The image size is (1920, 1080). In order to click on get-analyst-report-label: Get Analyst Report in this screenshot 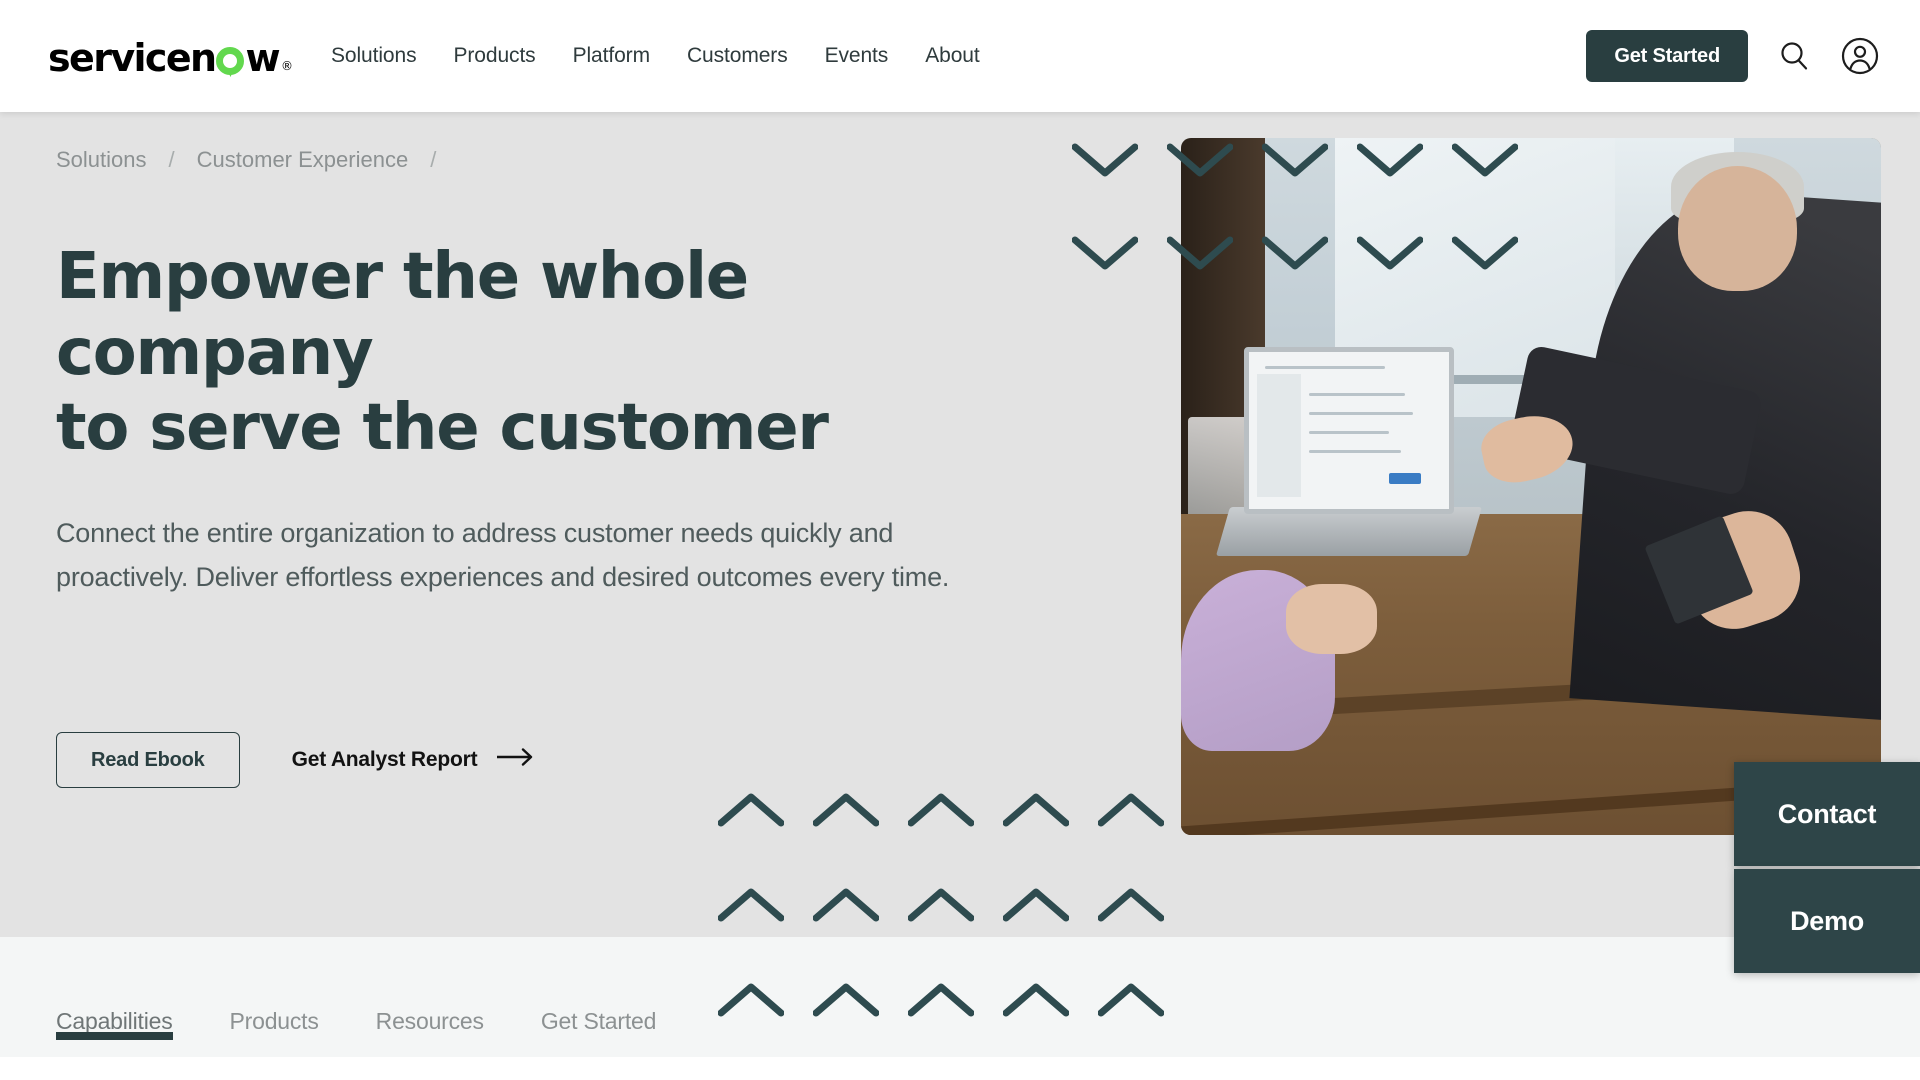, I will do `click(384, 759)`.